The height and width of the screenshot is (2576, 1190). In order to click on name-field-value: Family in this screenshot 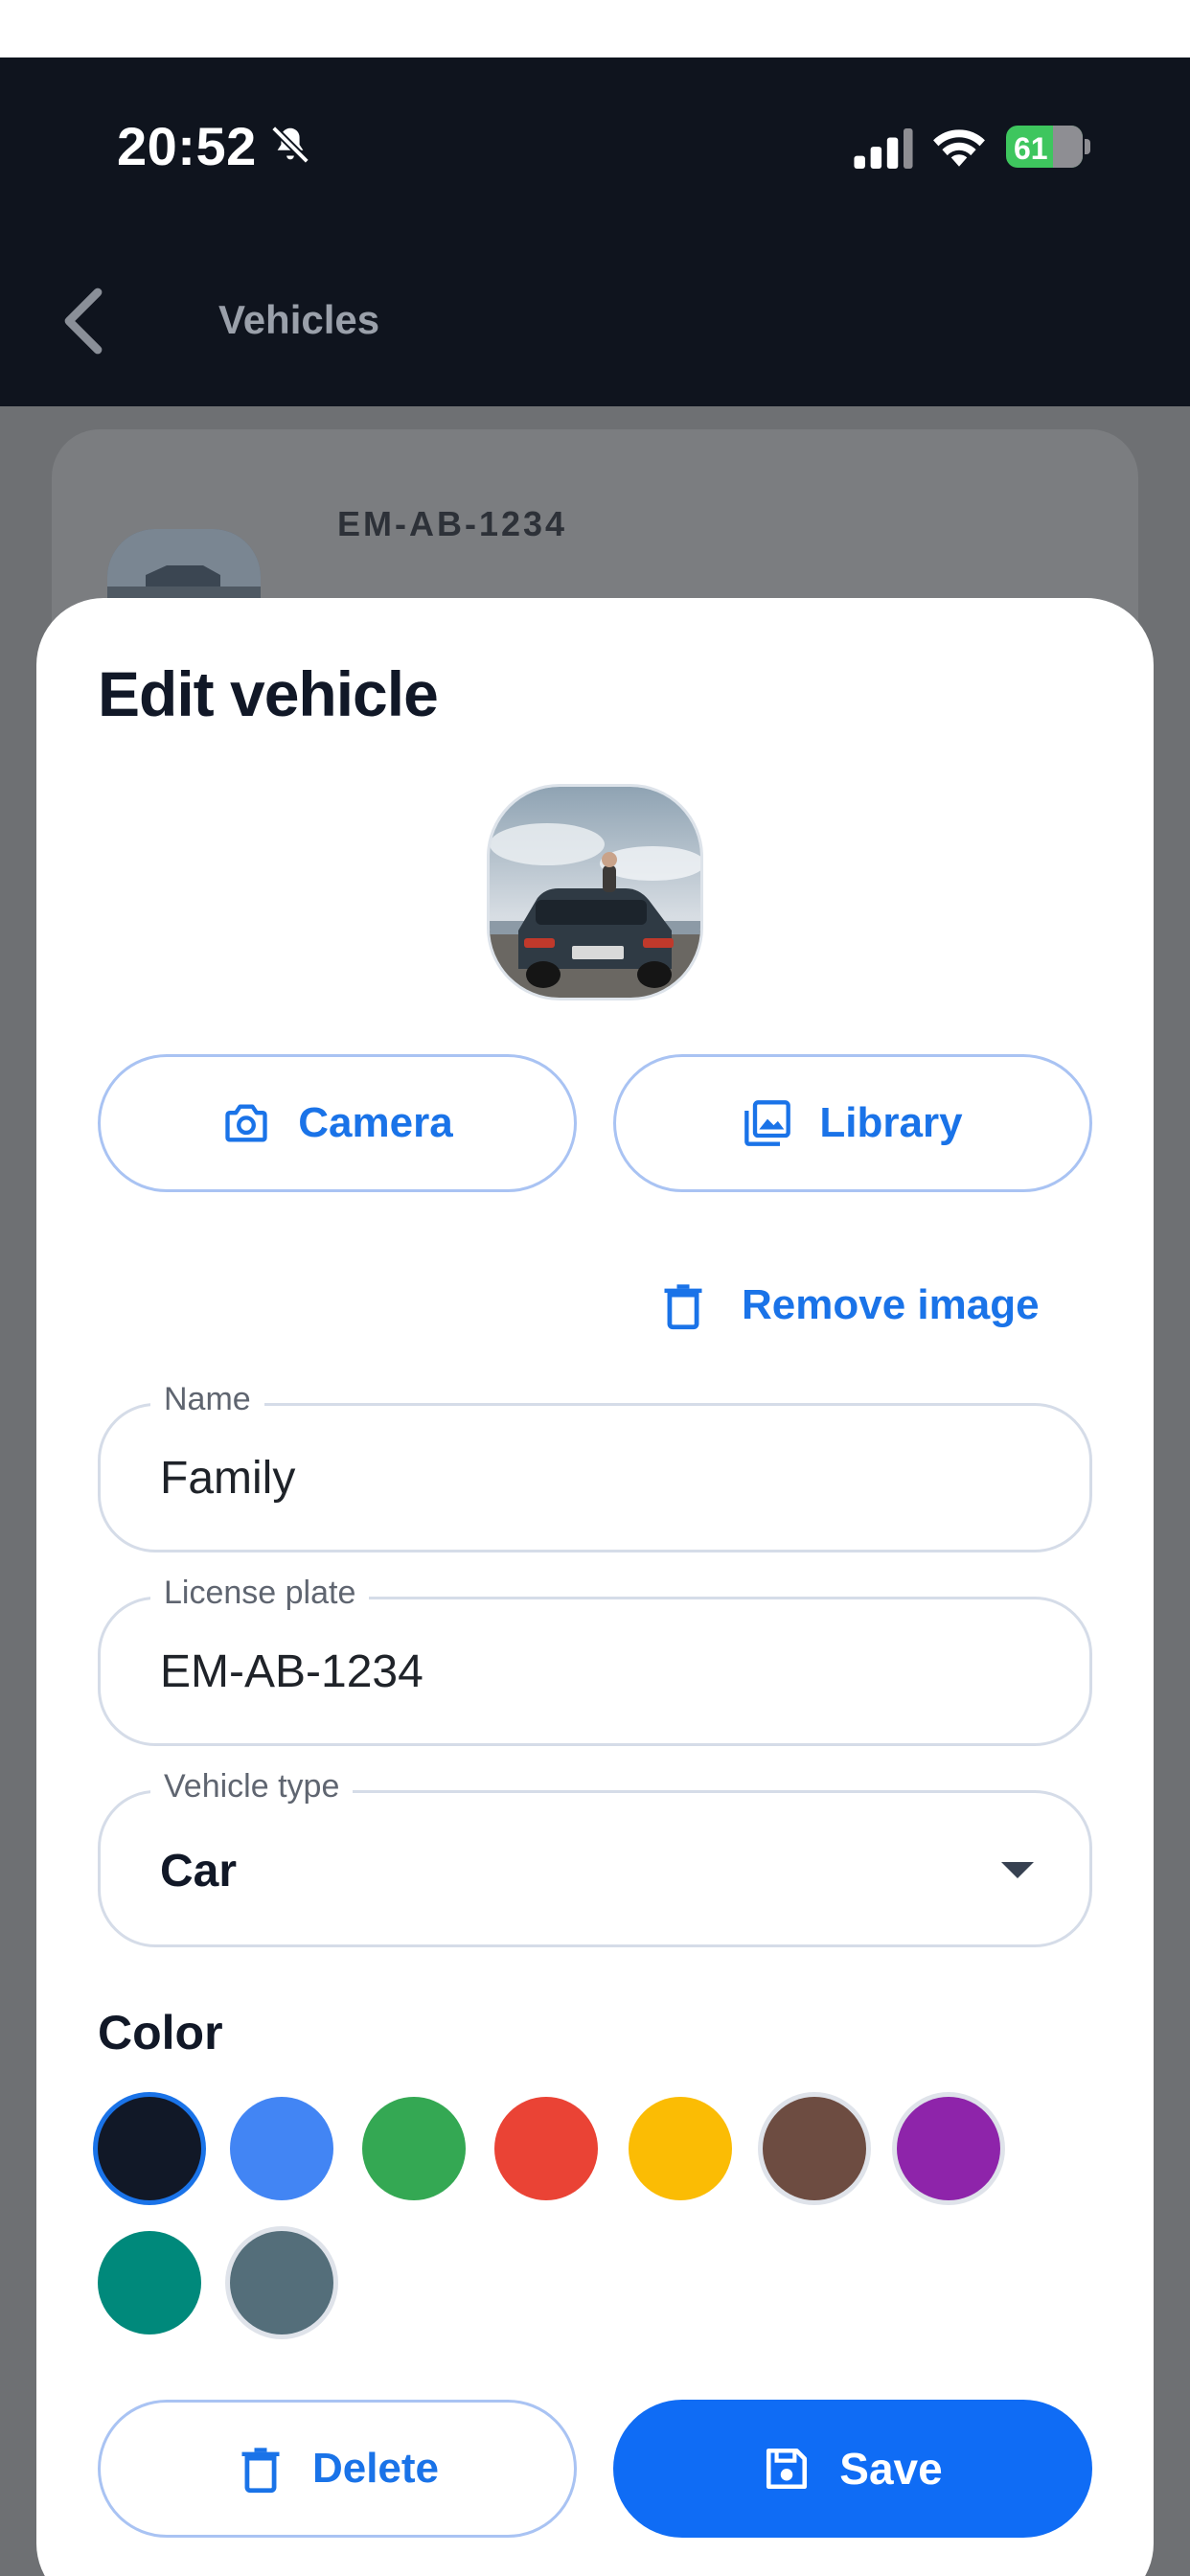, I will do `click(228, 1479)`.